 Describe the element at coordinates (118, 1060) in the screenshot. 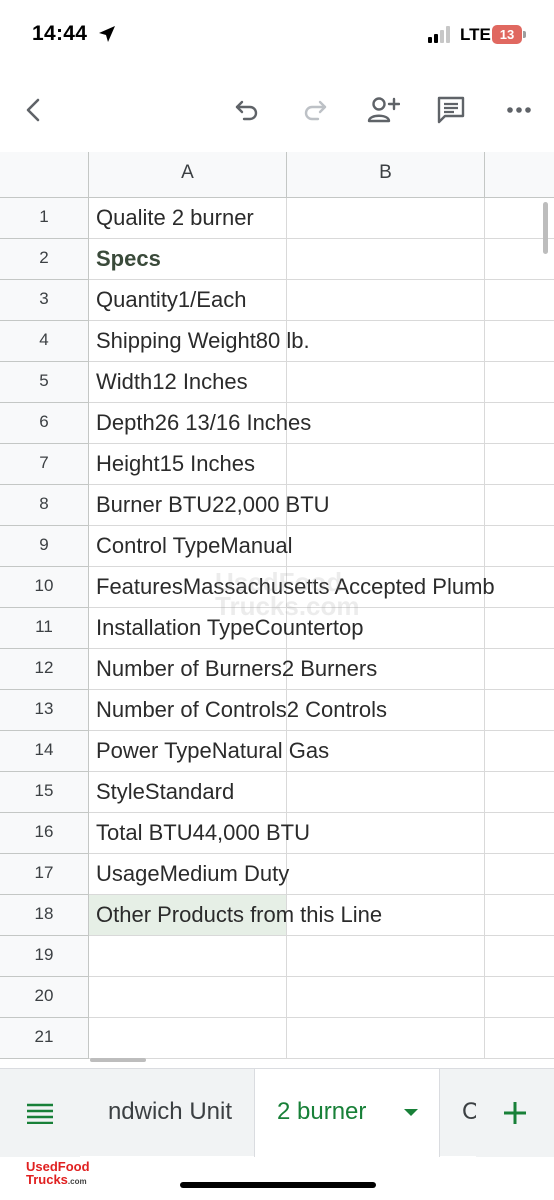

I see `horizontal-scrollbar` at that location.